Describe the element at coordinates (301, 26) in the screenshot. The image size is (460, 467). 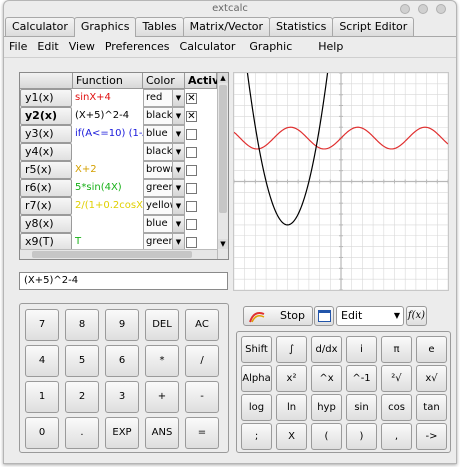
I see `tab-statistics: Statistics` at that location.